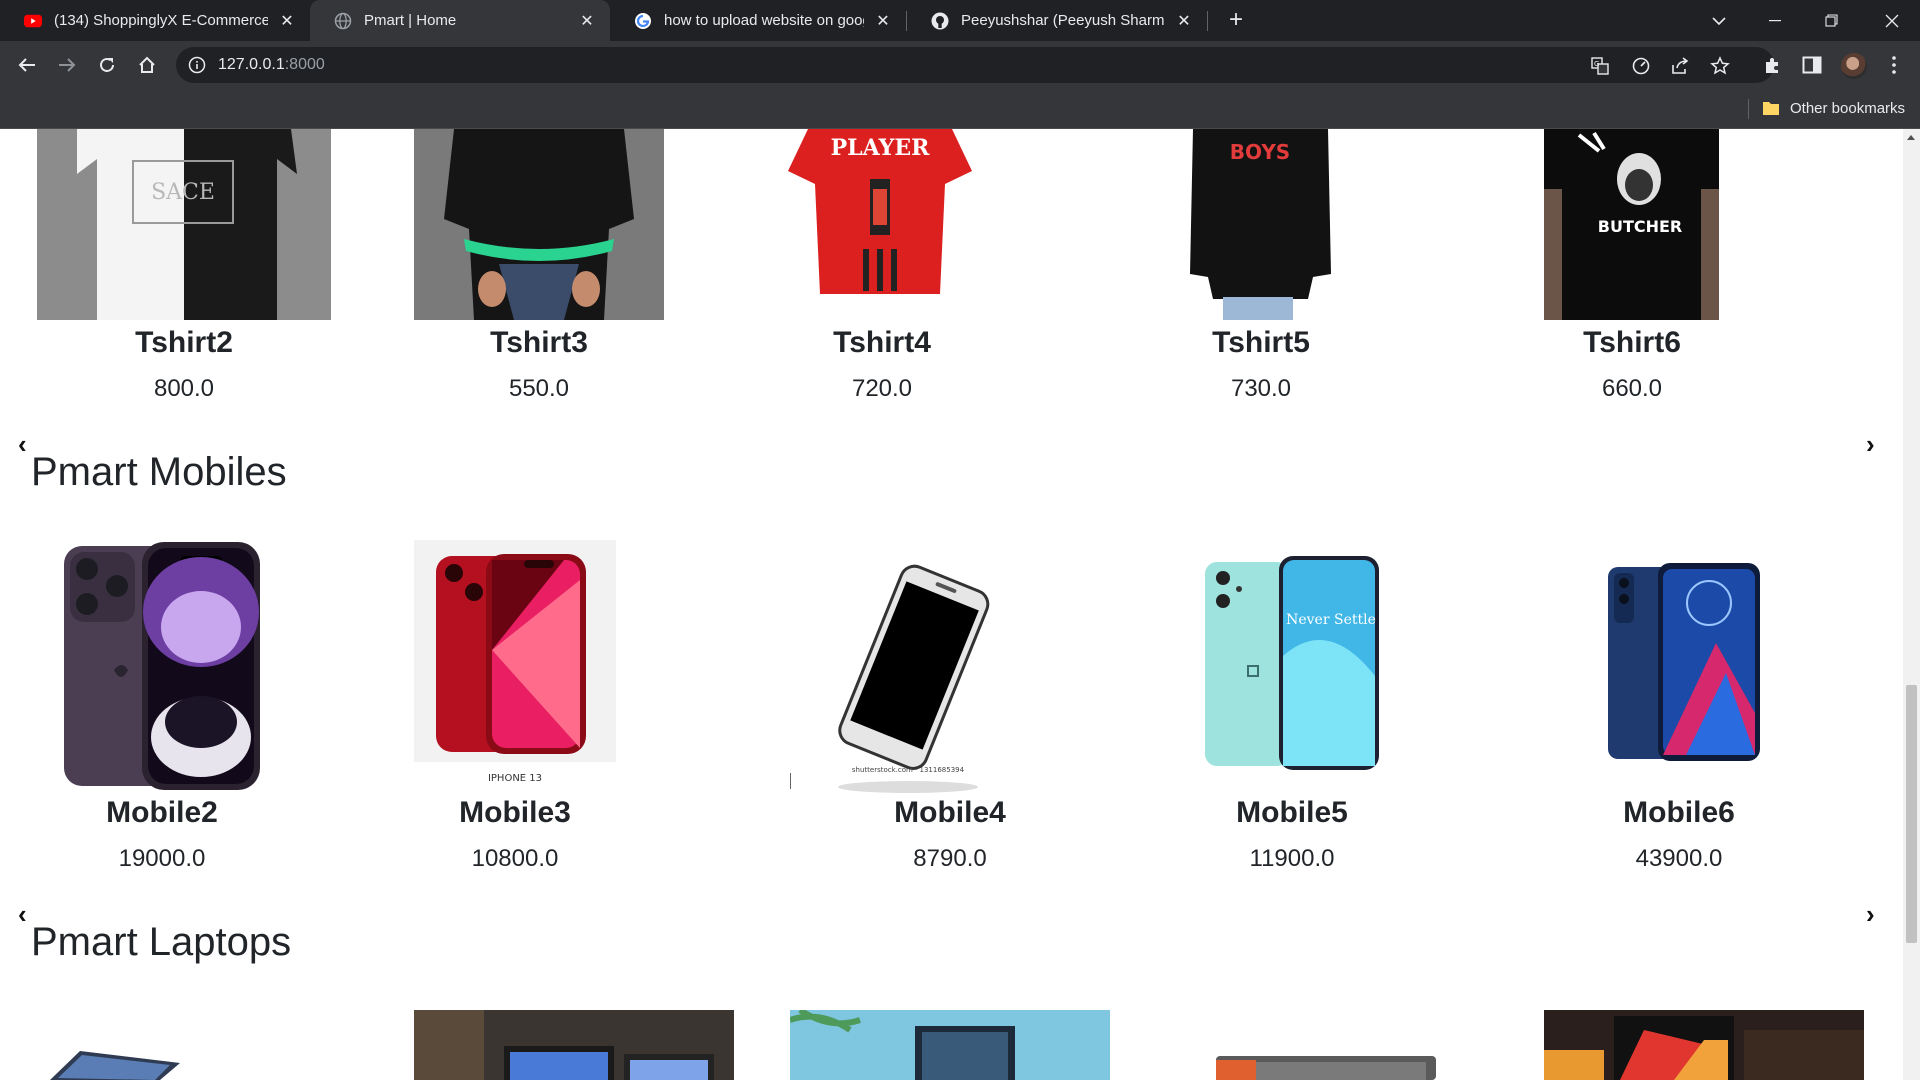 This screenshot has width=1920, height=1080. What do you see at coordinates (1292, 813) in the screenshot?
I see `product-name: Mobile5` at bounding box center [1292, 813].